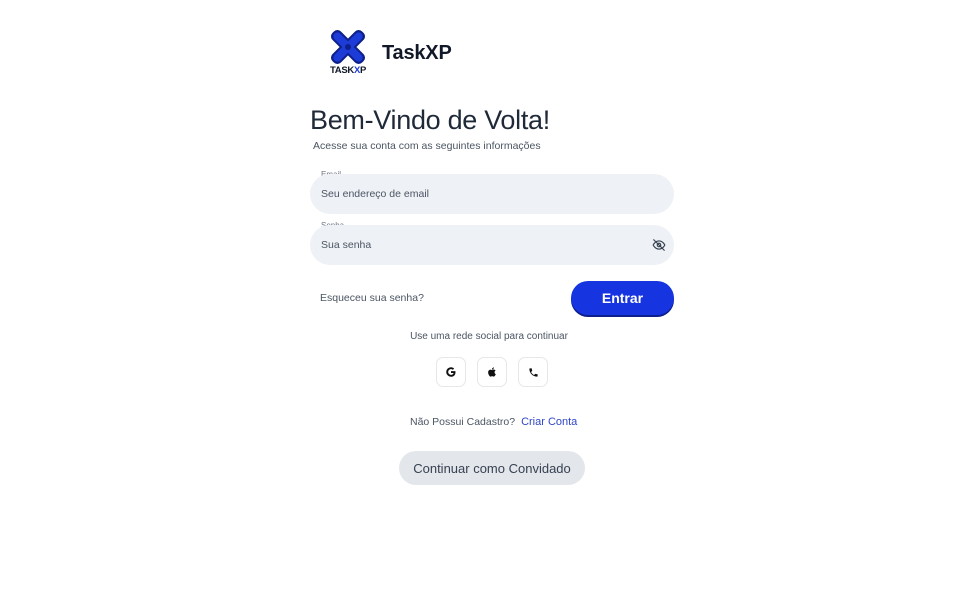 This screenshot has width=978, height=611. I want to click on toggle-password-visibility-button, so click(659, 245).